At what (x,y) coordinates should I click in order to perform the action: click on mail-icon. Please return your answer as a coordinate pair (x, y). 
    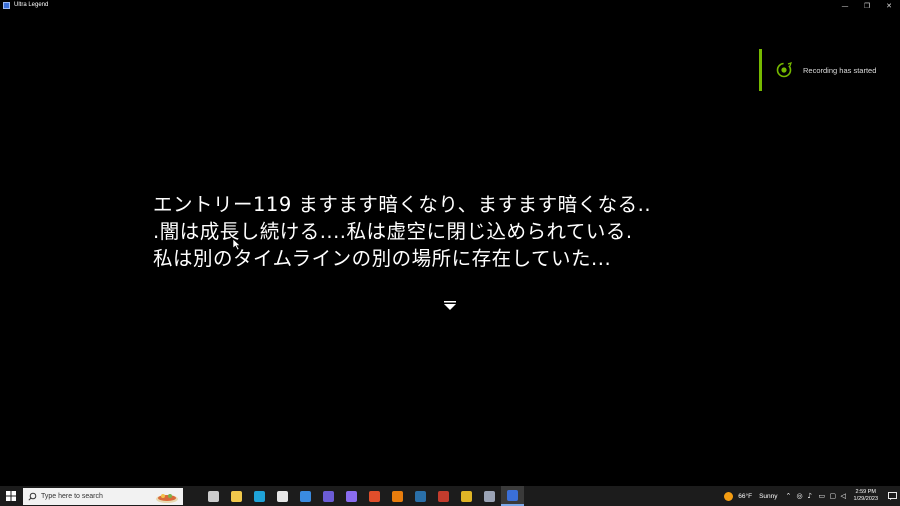
    Looking at the image, I should click on (305, 496).